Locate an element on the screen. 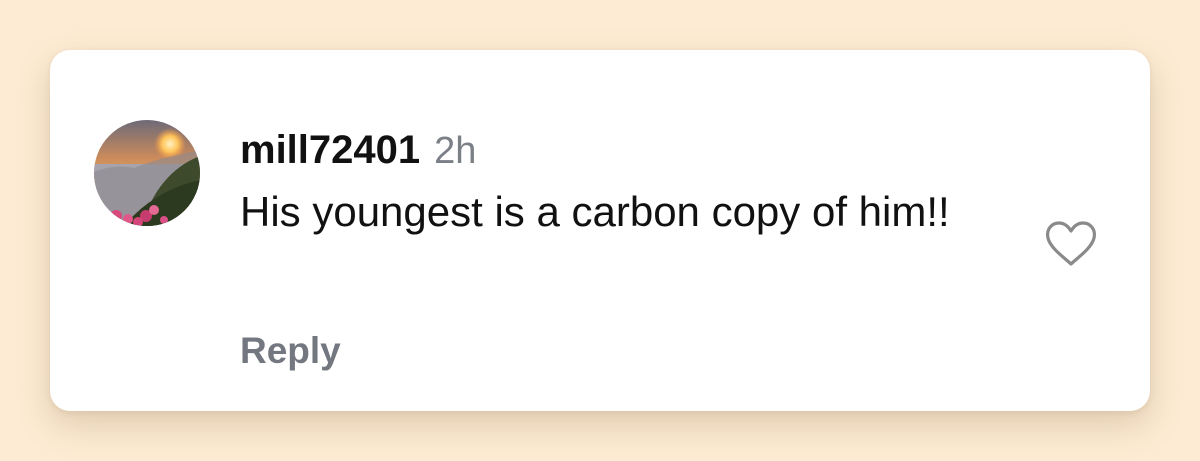  timestamp: 2h is located at coordinates (455, 151).